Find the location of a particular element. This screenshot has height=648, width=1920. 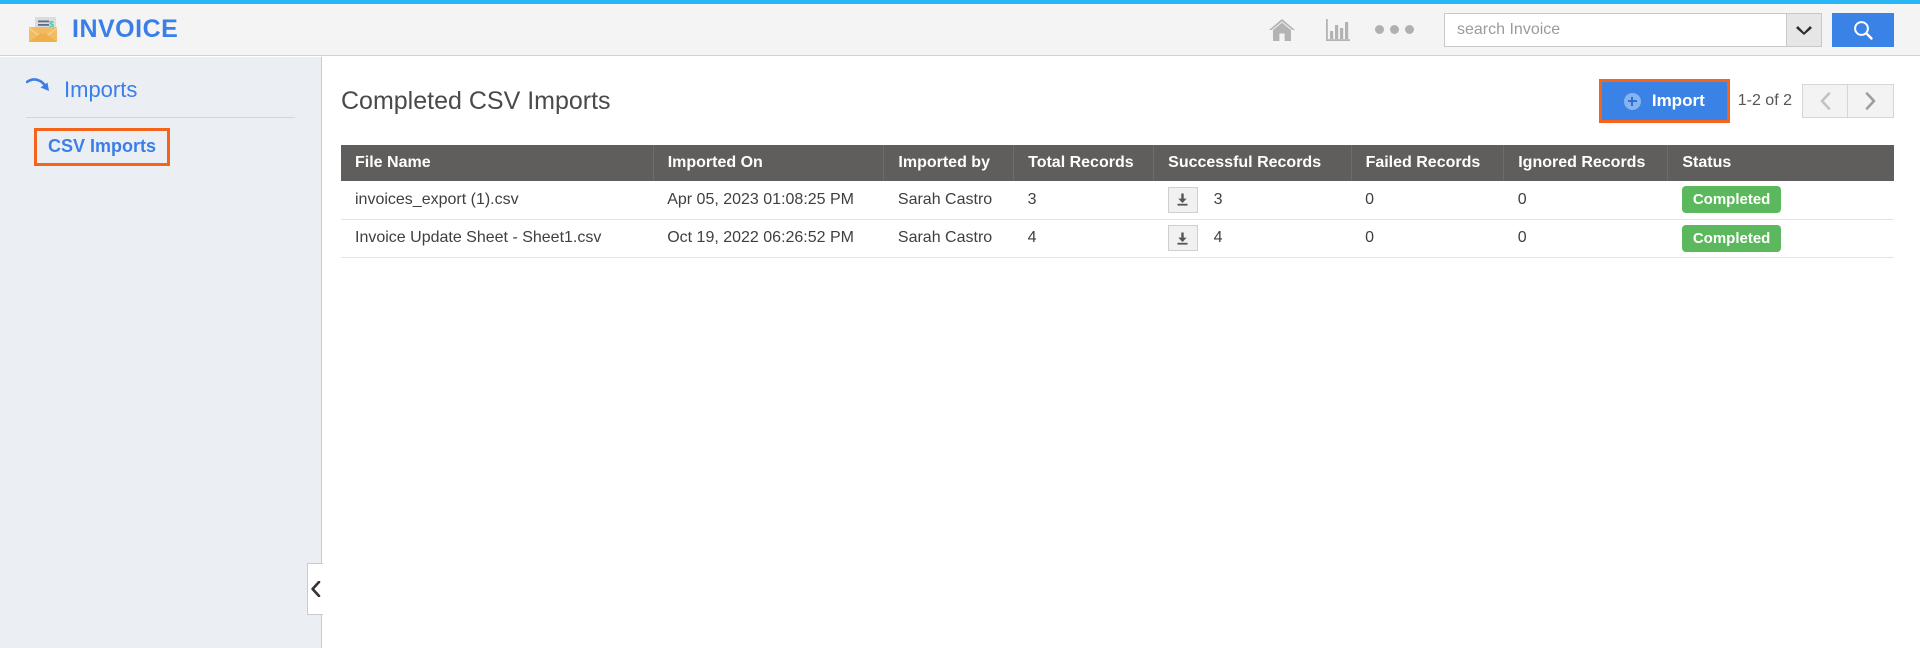

column-header-imported-by: Imported by is located at coordinates (949, 163).